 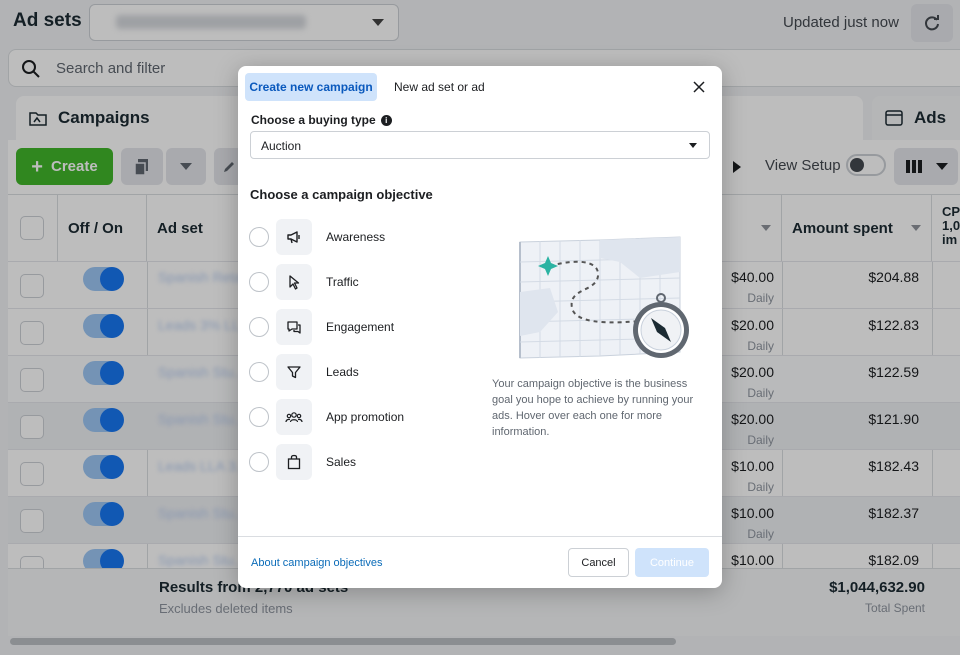 I want to click on cancel-button: Cancel, so click(x=598, y=562).